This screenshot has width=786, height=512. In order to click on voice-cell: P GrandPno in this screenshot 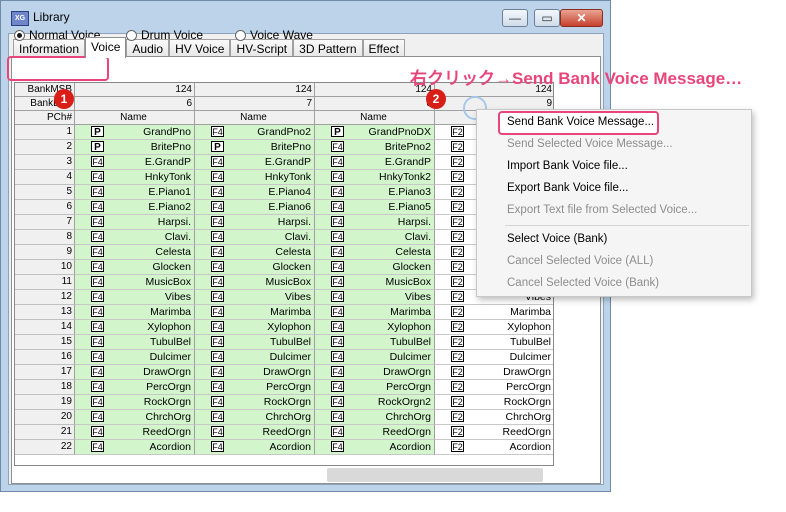, I will do `click(135, 132)`.